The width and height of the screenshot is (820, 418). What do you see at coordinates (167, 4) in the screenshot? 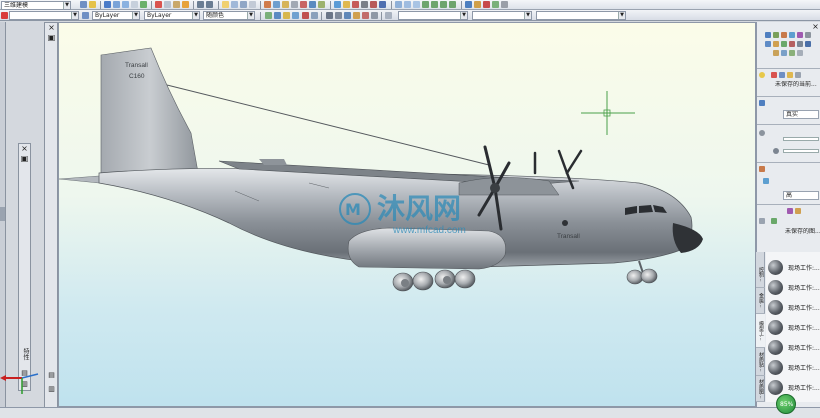
I see `copy-icon` at bounding box center [167, 4].